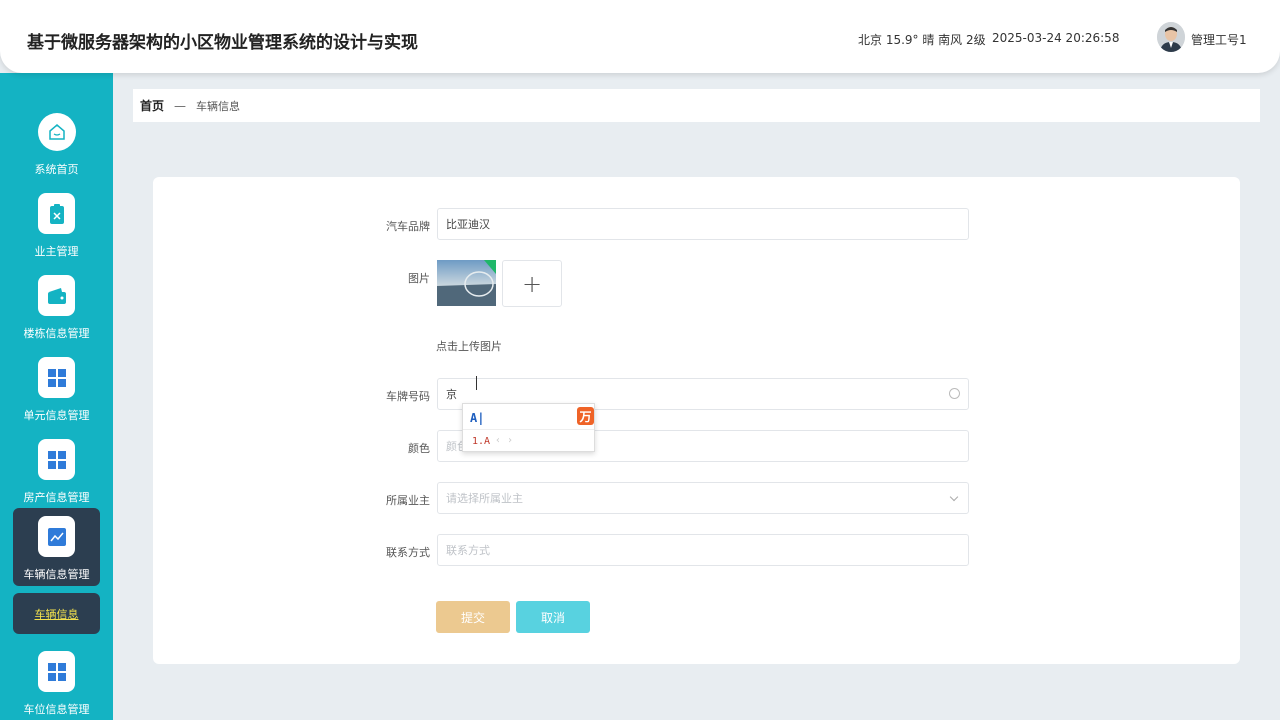  Describe the element at coordinates (56, 536) in the screenshot. I see `chart-icon` at that location.